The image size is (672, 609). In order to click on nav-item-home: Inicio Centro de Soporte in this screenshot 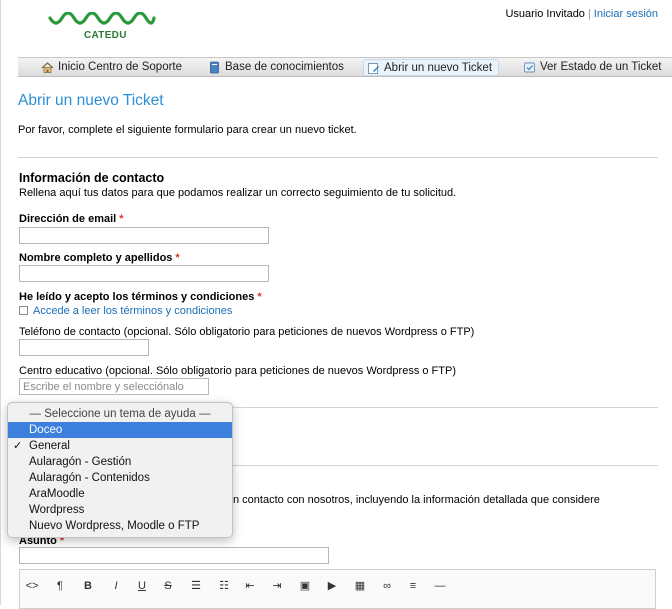, I will do `click(110, 67)`.